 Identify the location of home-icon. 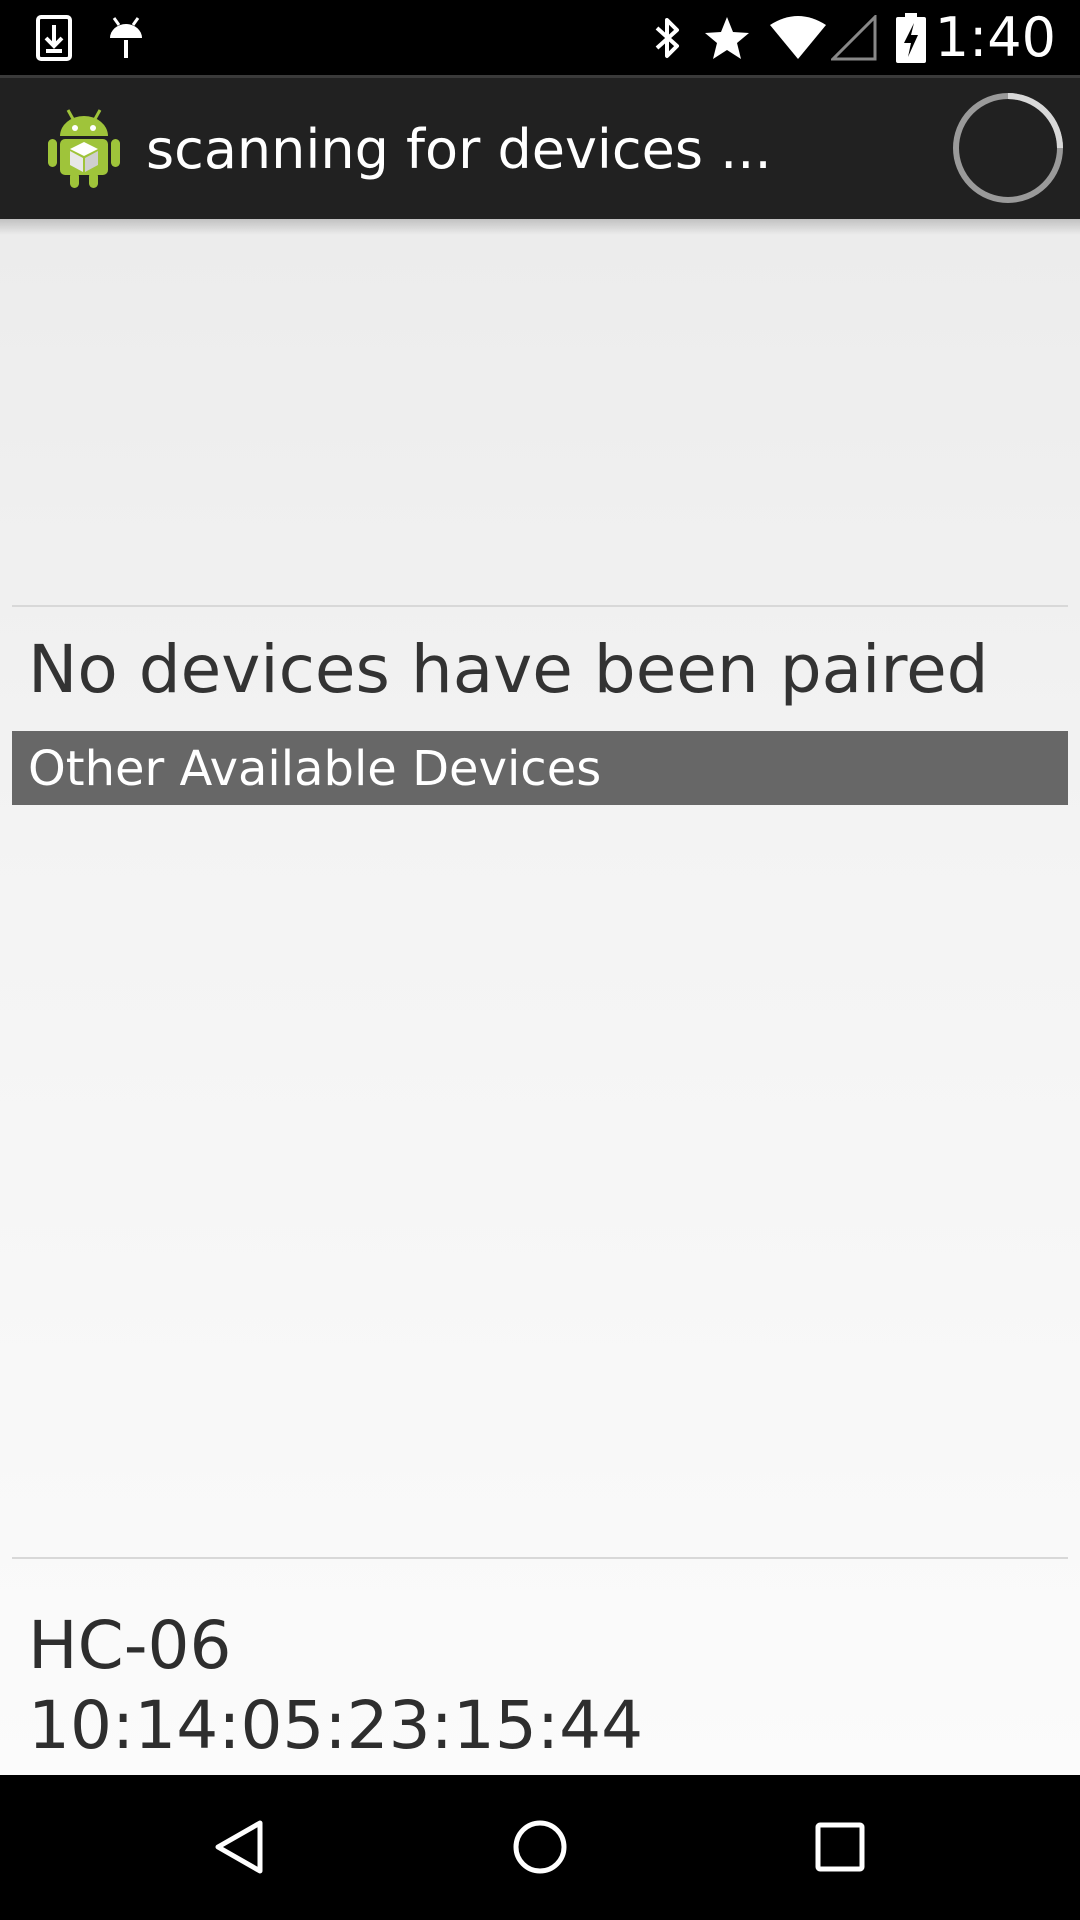
(540, 1847).